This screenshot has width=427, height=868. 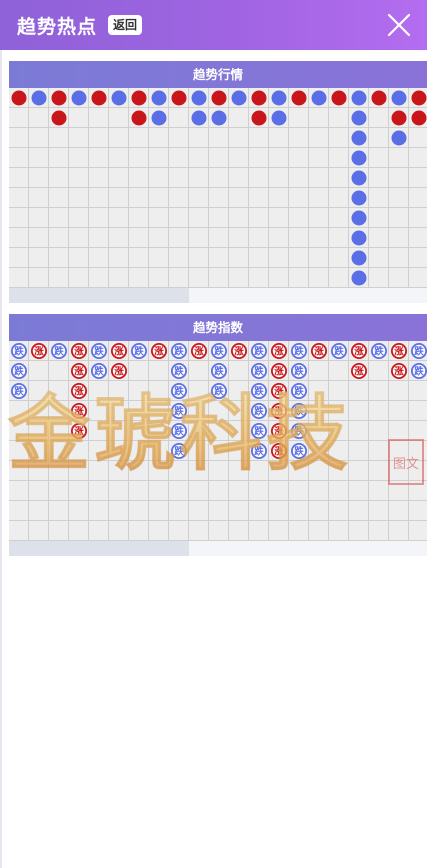 I want to click on trend-index-scrollbar, so click(x=218, y=548).